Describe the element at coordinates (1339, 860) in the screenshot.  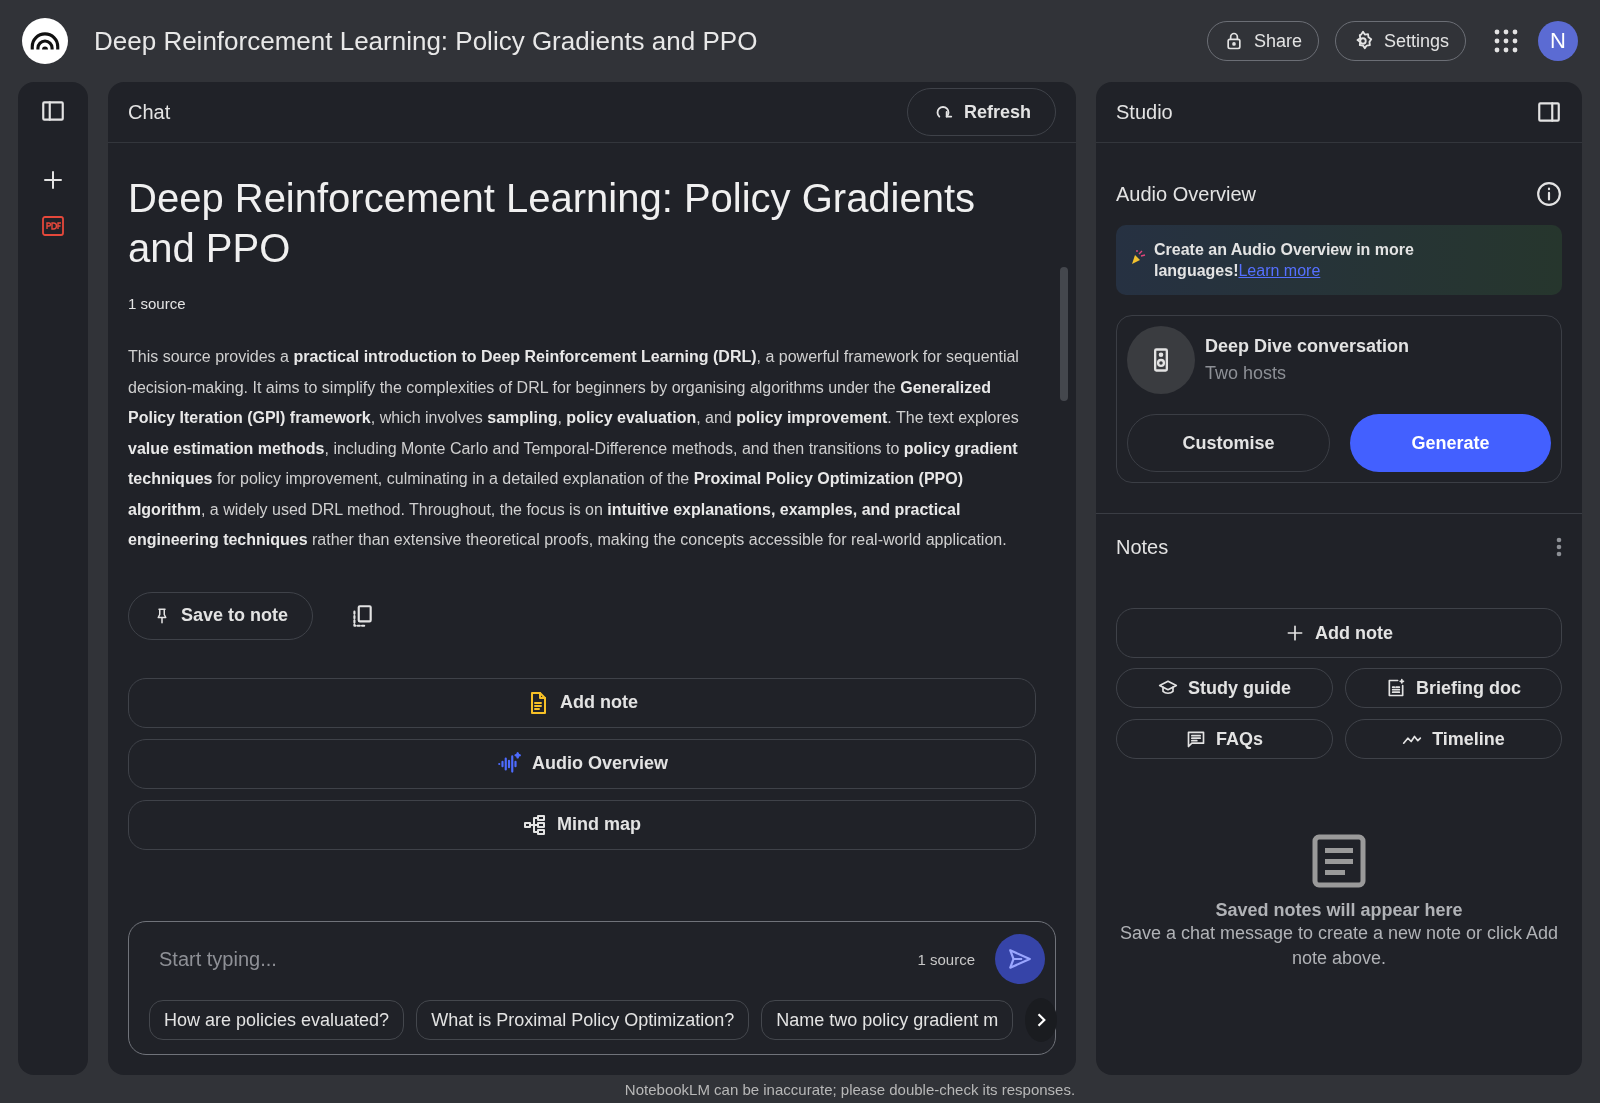
I see `note-icon` at that location.